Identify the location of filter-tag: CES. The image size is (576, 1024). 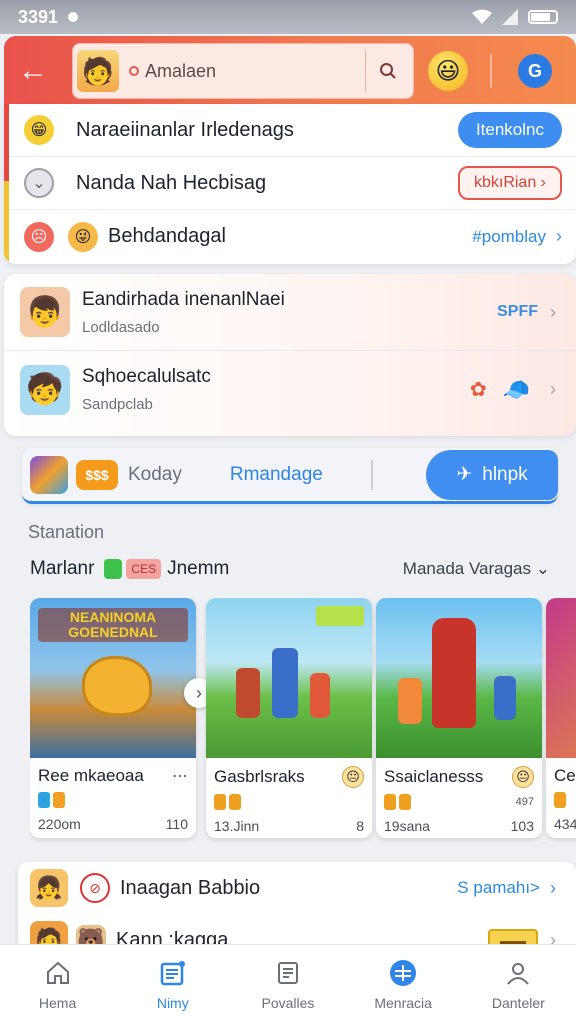
(144, 569).